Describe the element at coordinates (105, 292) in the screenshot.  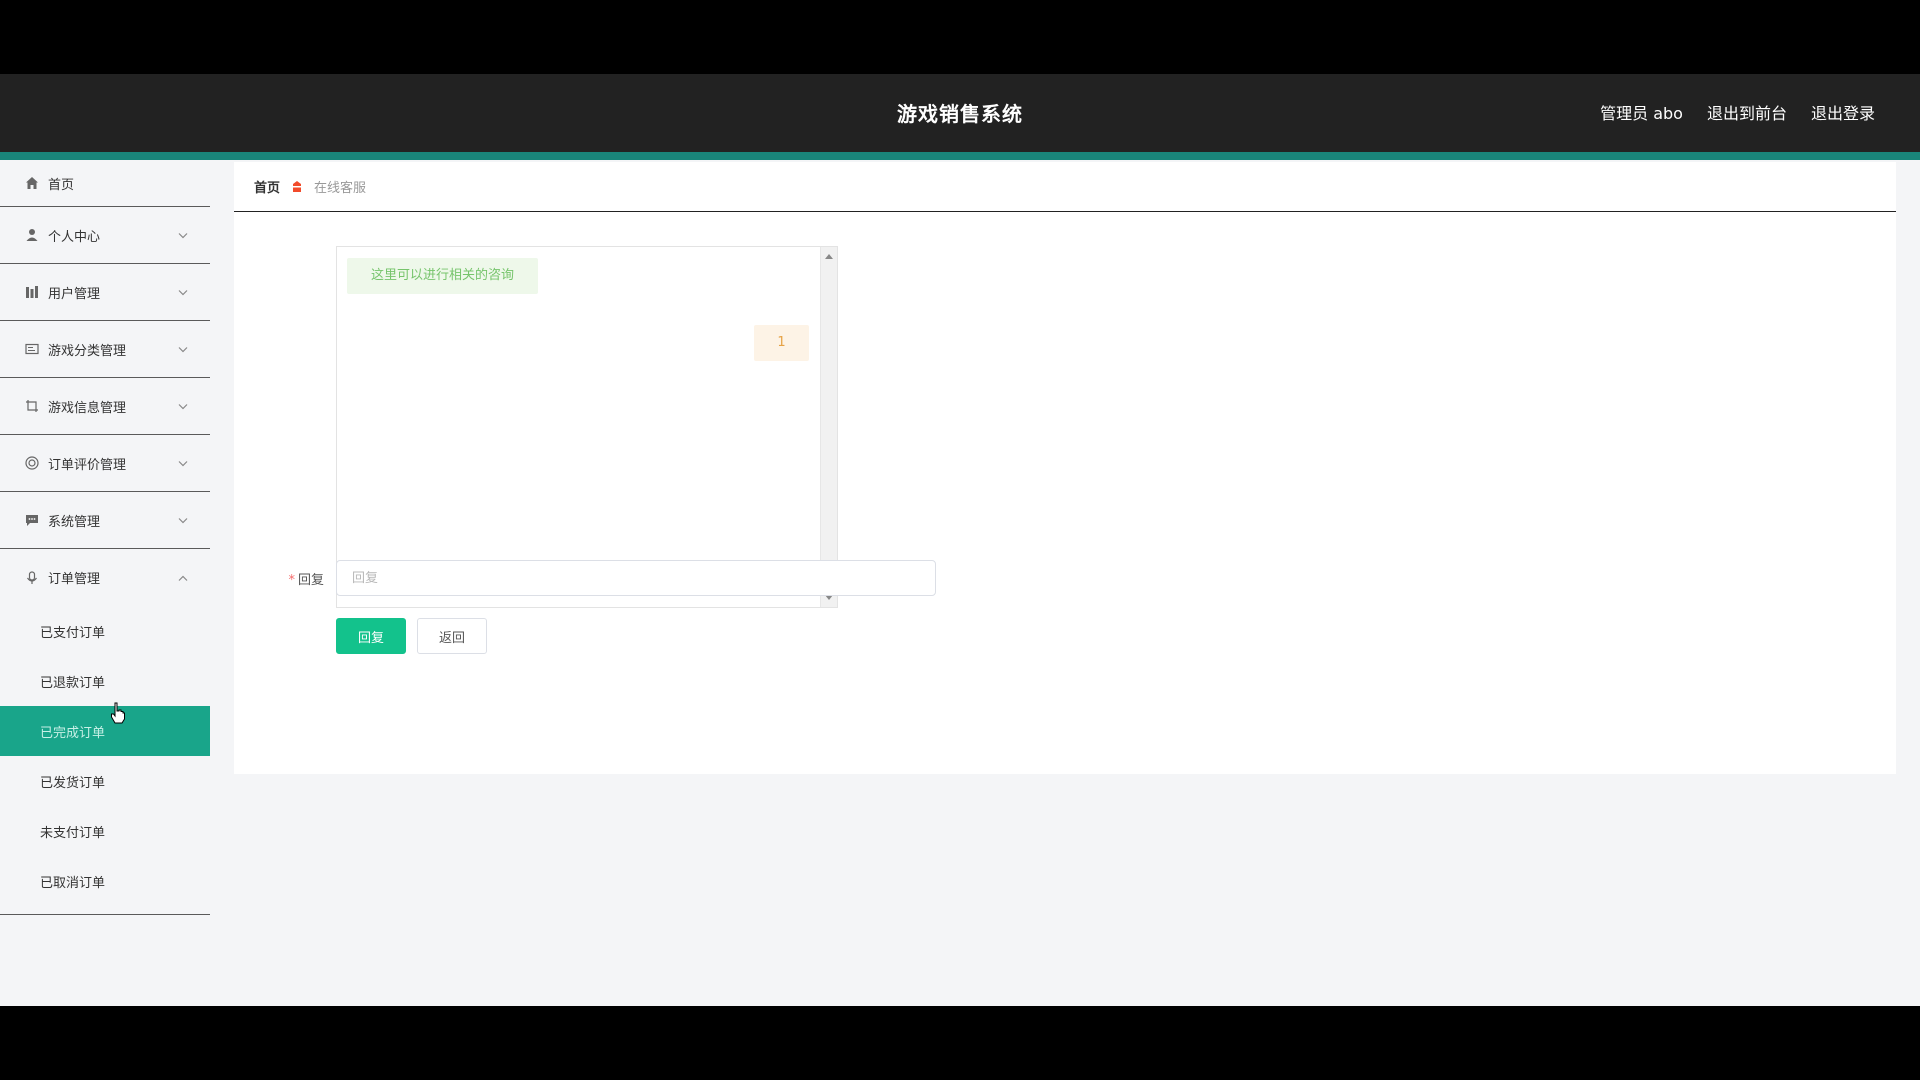
I see `sidebar-item-user-management: 用户管理` at that location.